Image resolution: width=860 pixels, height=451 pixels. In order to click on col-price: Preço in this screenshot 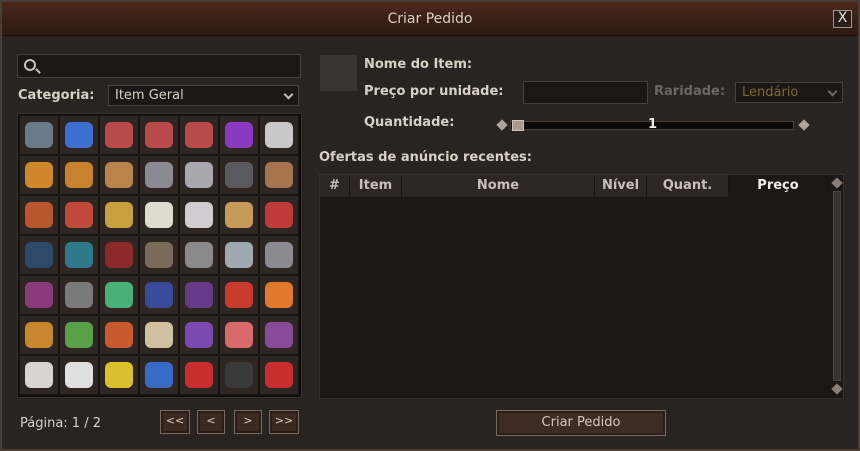, I will do `click(778, 186)`.